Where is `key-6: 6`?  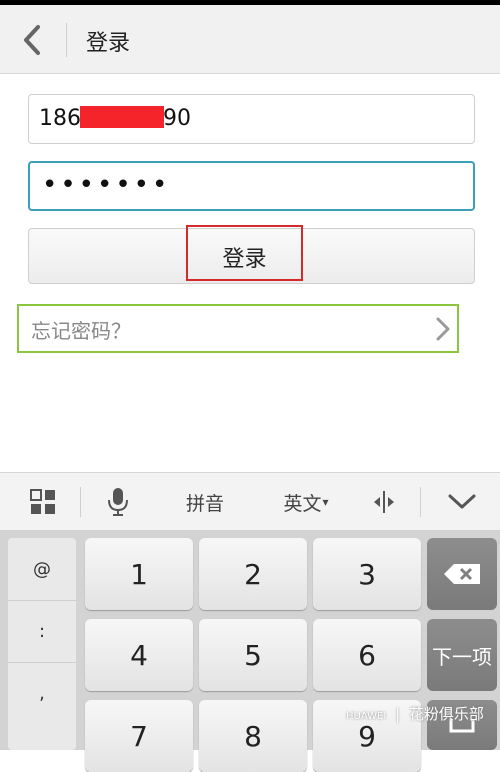 key-6: 6 is located at coordinates (367, 655).